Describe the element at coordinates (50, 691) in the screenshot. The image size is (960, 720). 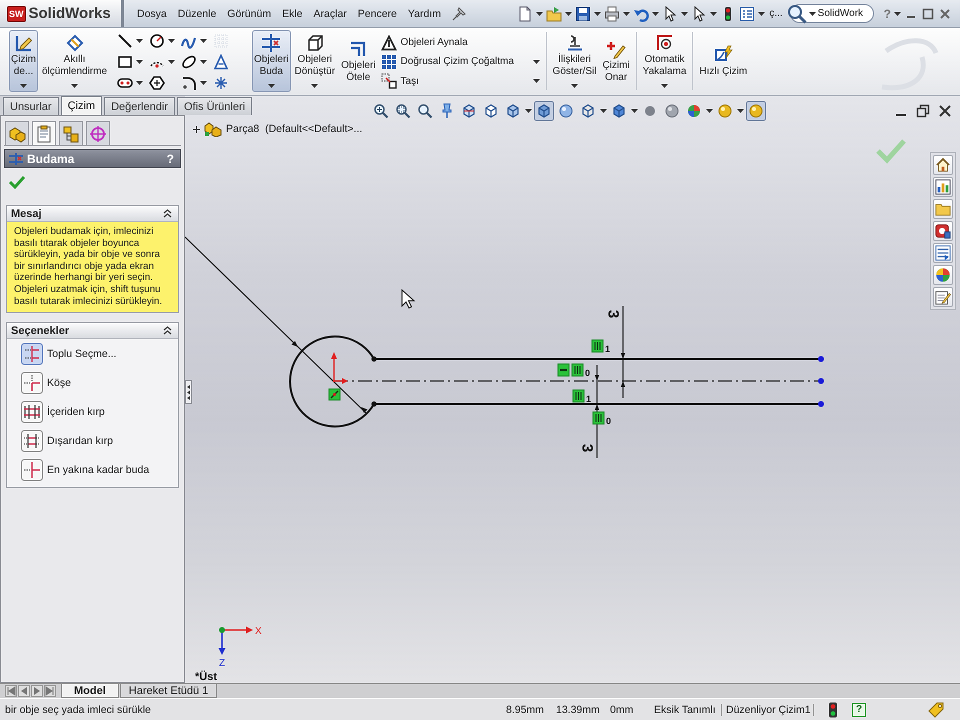
I see `last-icon` at that location.